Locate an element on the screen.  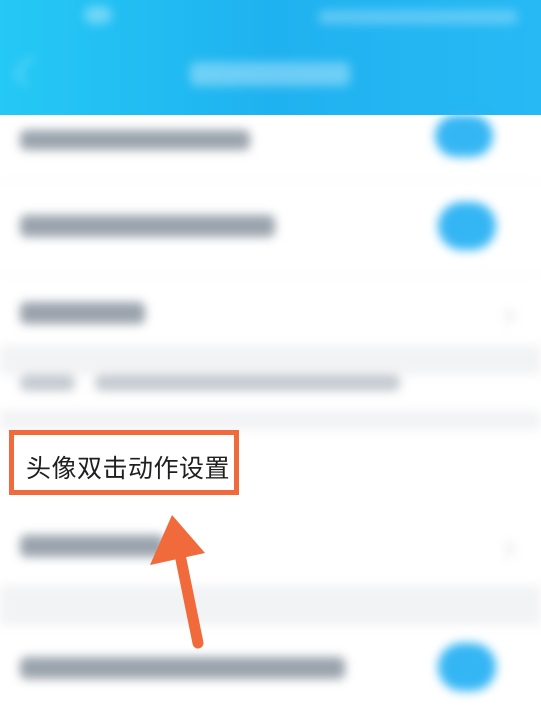
avatar-double-tap-setting: 头像双击动作设置 is located at coordinates (128, 467).